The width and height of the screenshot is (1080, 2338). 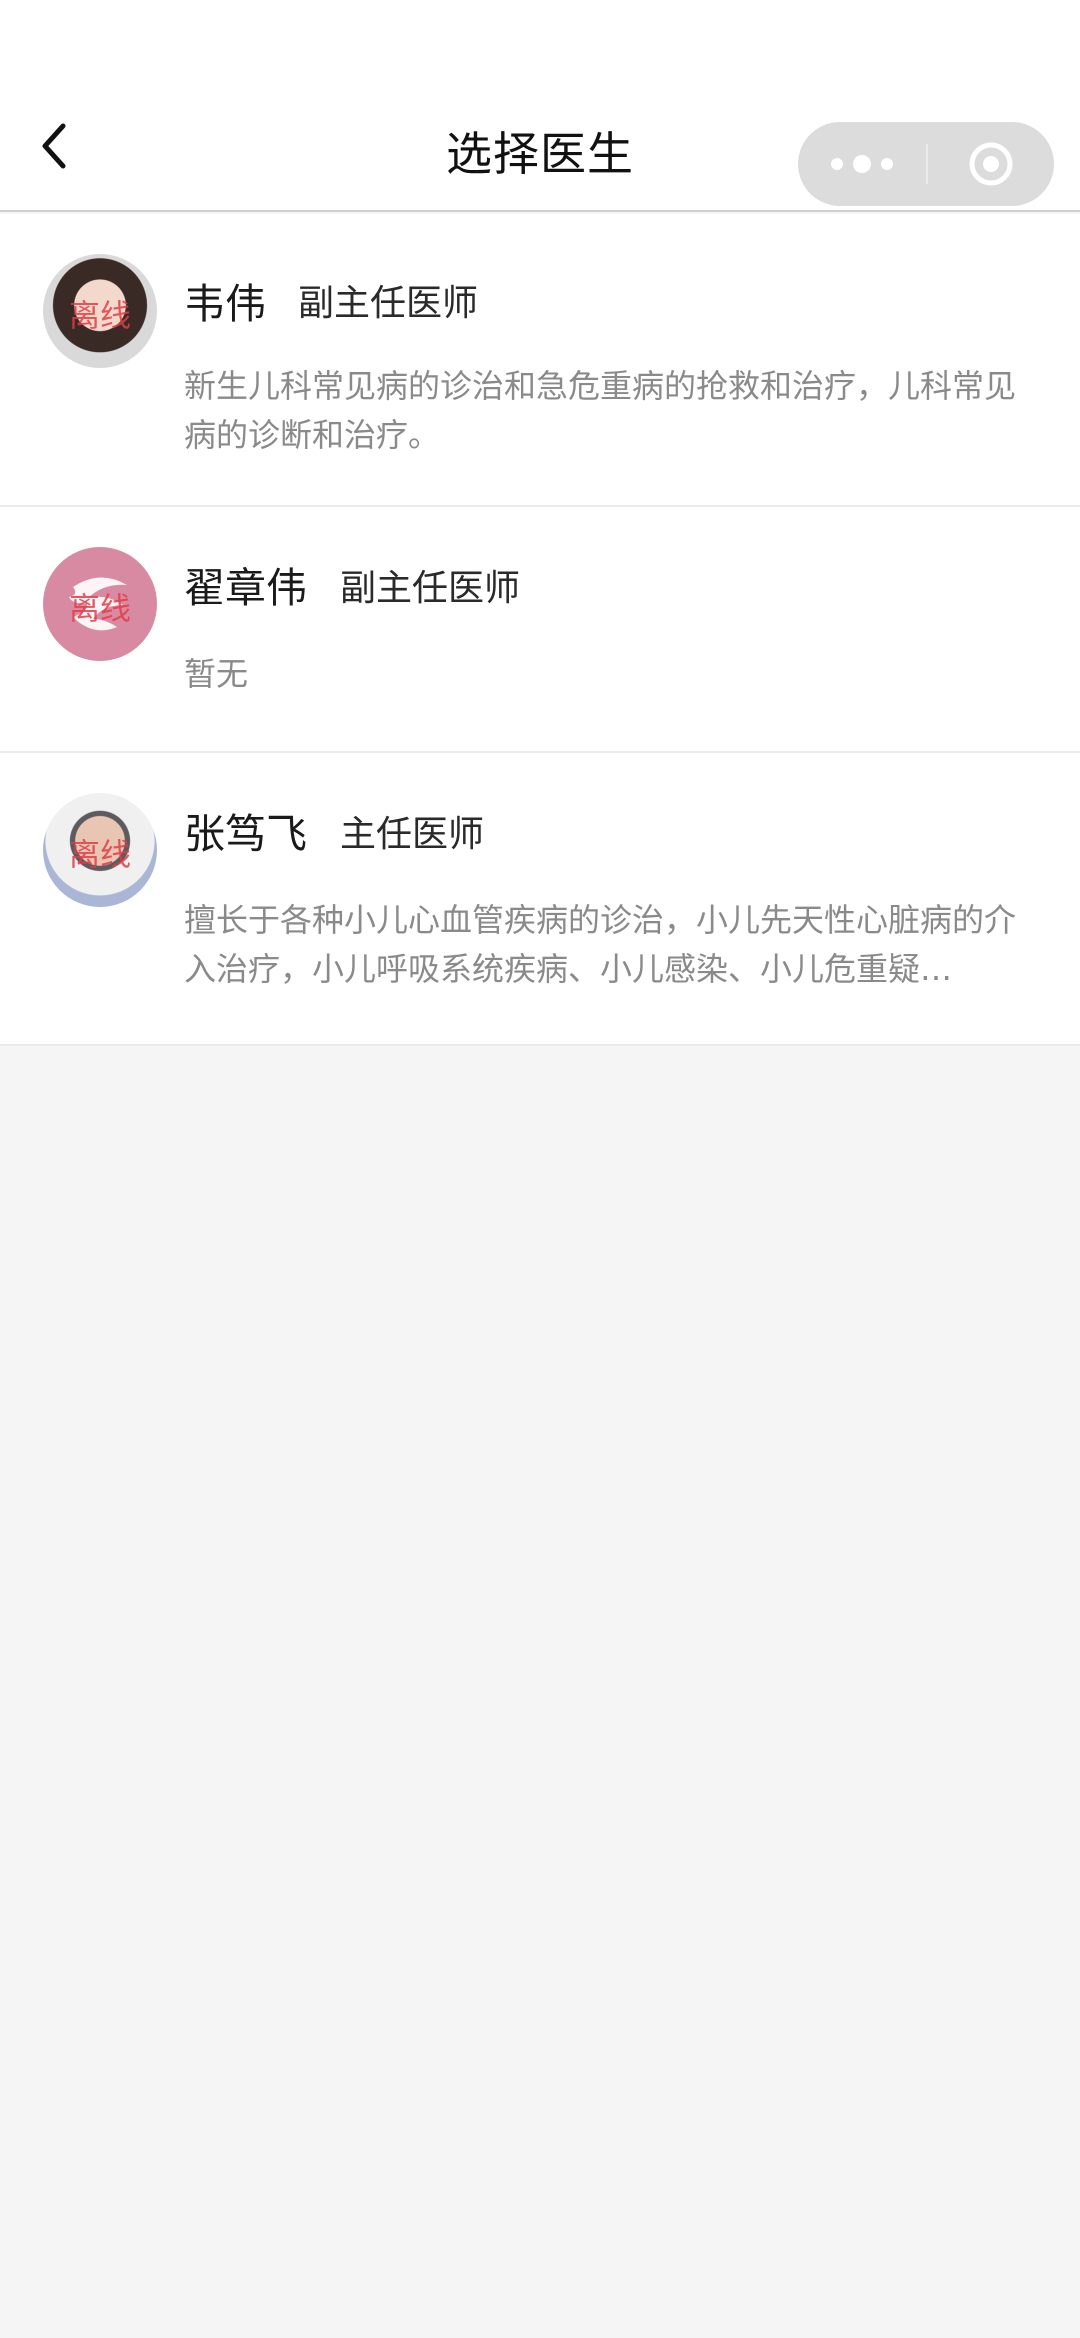 I want to click on more-button, so click(x=862, y=164).